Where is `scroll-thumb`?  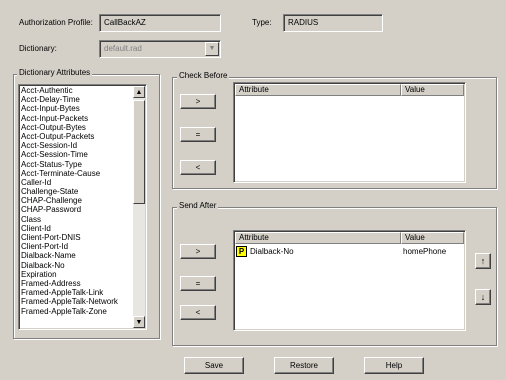 scroll-thumb is located at coordinates (139, 152).